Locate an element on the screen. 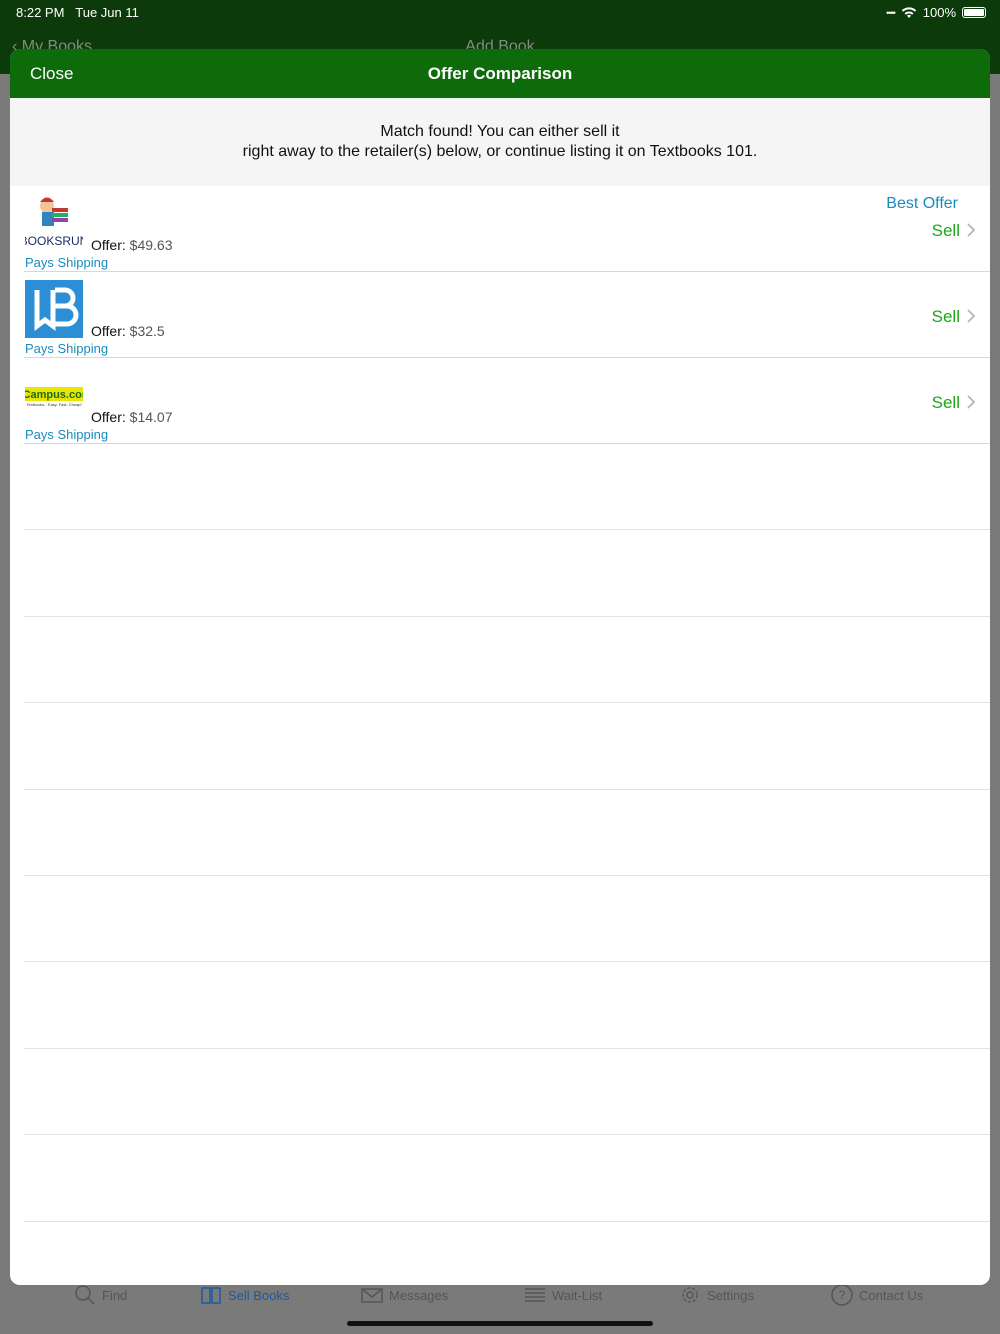 The image size is (1000, 1334). home-indicator is located at coordinates (500, 1323).